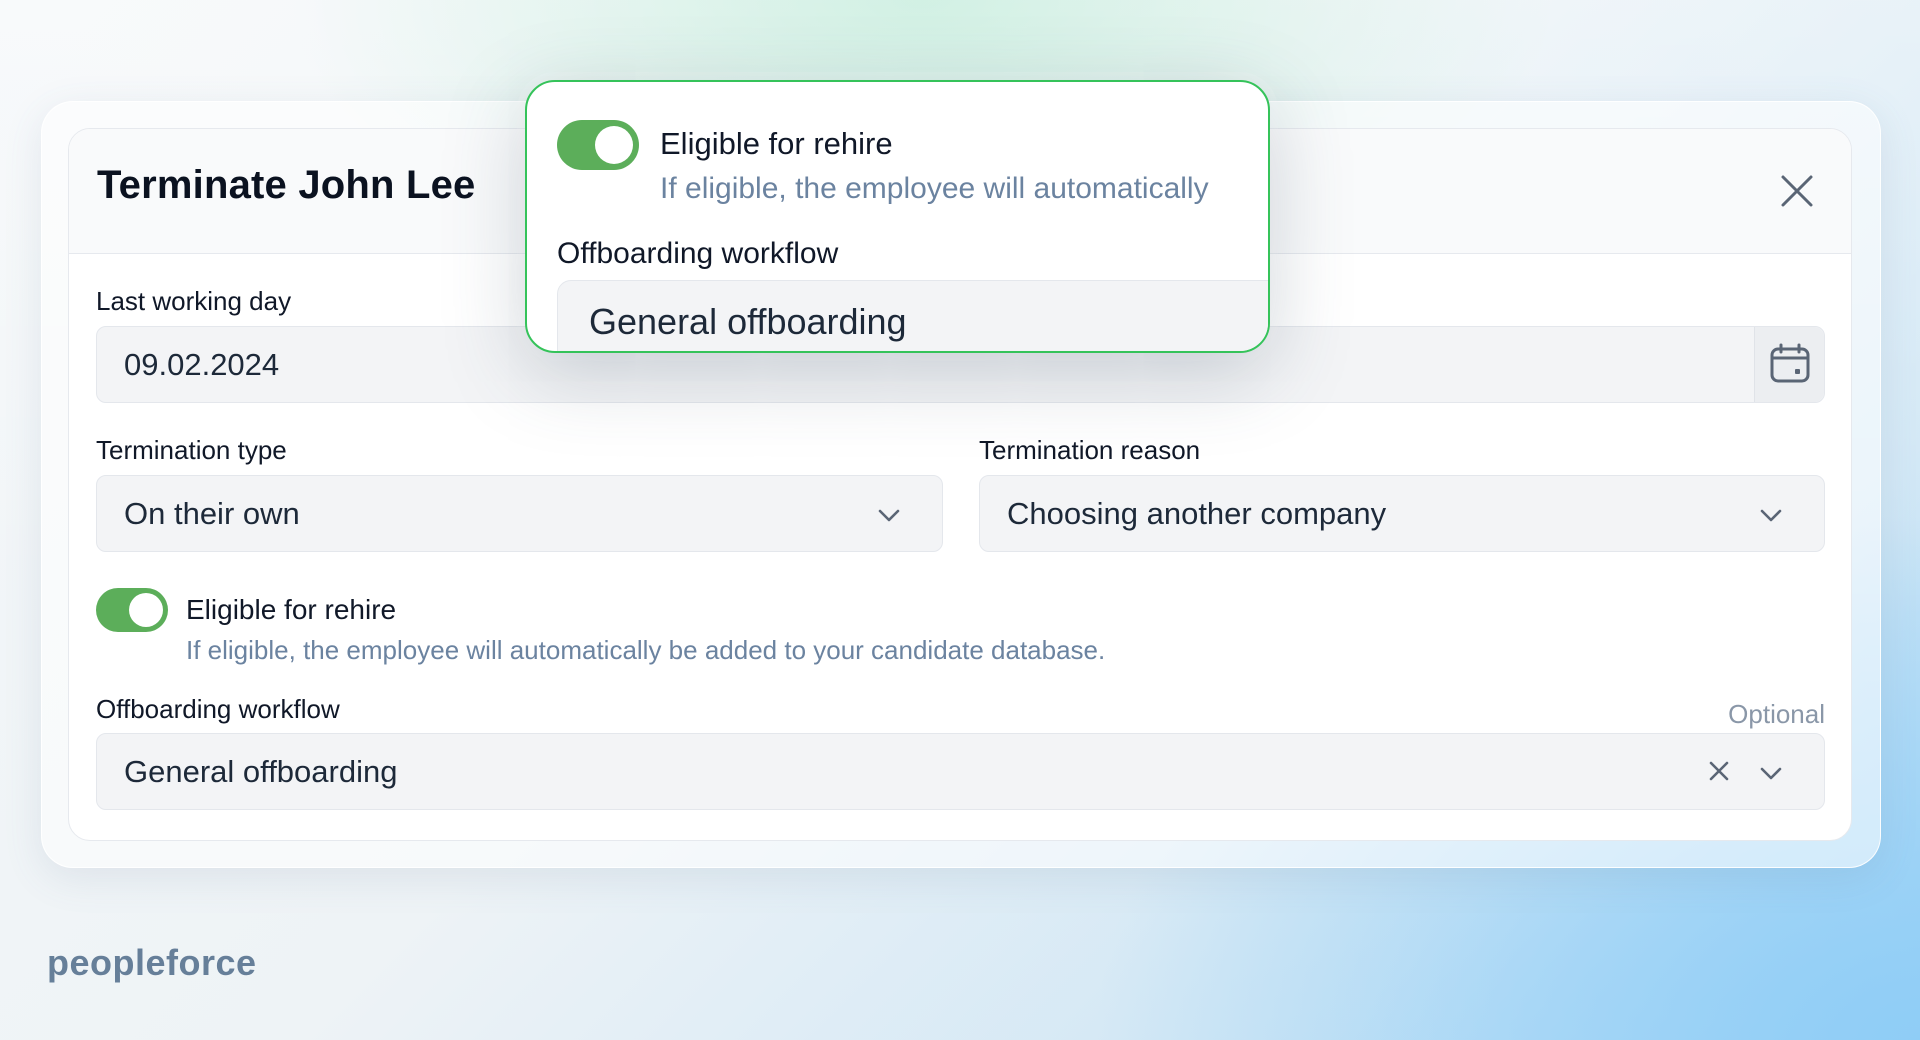  Describe the element at coordinates (1197, 513) in the screenshot. I see `termination-reason-value: Choosing another company` at that location.